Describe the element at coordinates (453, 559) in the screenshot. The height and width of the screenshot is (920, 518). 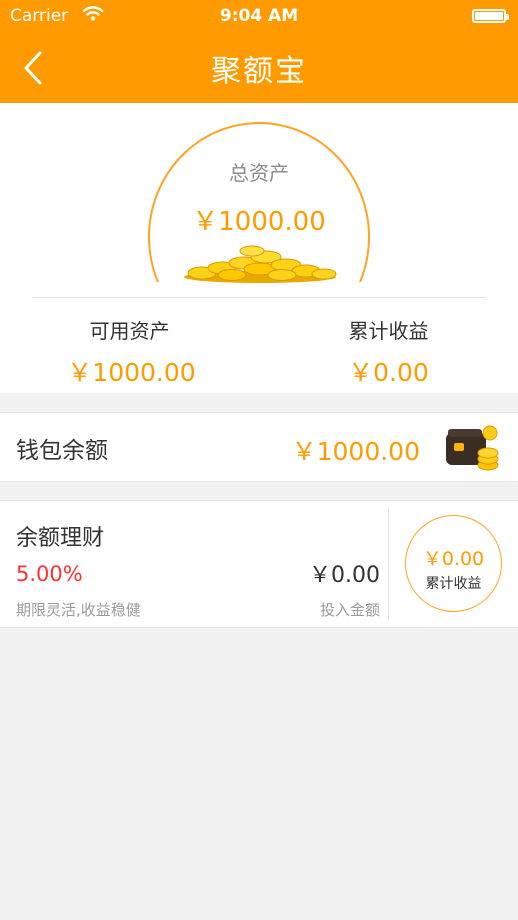
I see `finance-earnings-value: ￥0.00` at that location.